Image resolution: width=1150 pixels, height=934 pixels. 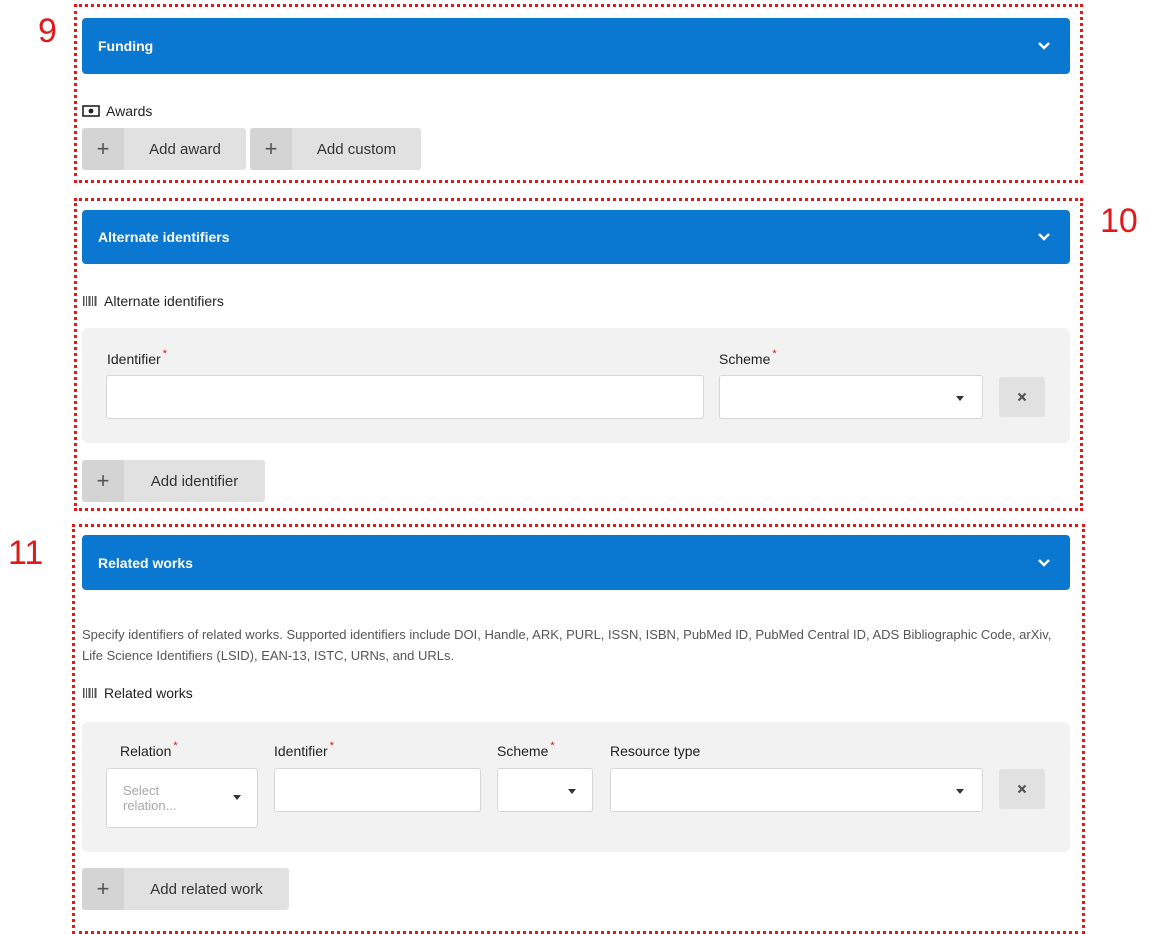 What do you see at coordinates (26, 553) in the screenshot?
I see `annotation-11: 11` at bounding box center [26, 553].